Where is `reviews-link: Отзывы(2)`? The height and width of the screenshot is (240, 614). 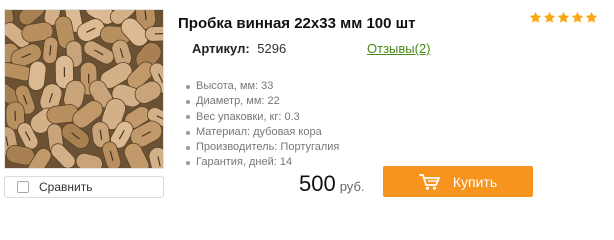 reviews-link: Отзывы(2) is located at coordinates (399, 48).